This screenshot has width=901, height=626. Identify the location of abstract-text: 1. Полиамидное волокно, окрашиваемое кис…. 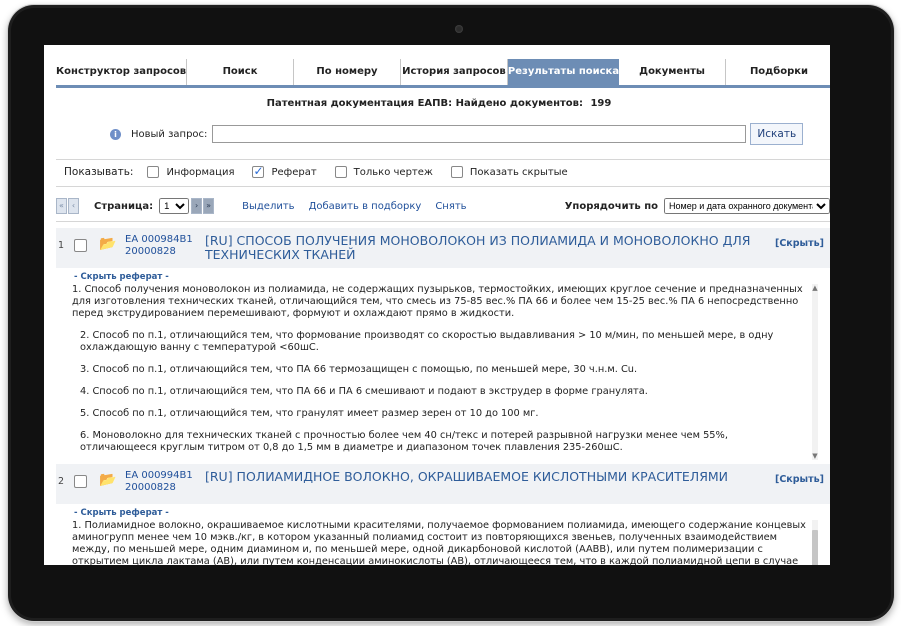
(446, 542).